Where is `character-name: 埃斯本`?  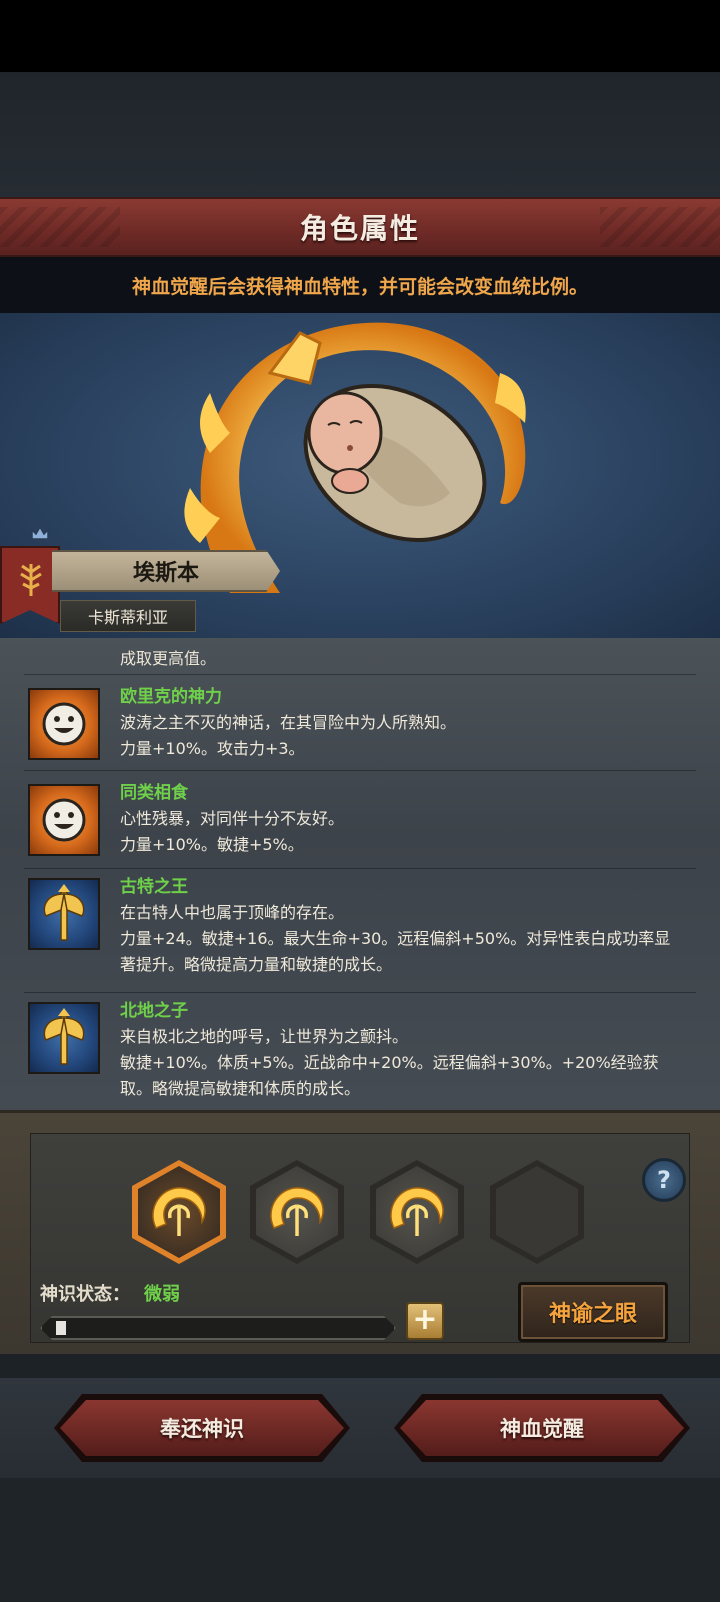 character-name: 埃斯本 is located at coordinates (165, 573).